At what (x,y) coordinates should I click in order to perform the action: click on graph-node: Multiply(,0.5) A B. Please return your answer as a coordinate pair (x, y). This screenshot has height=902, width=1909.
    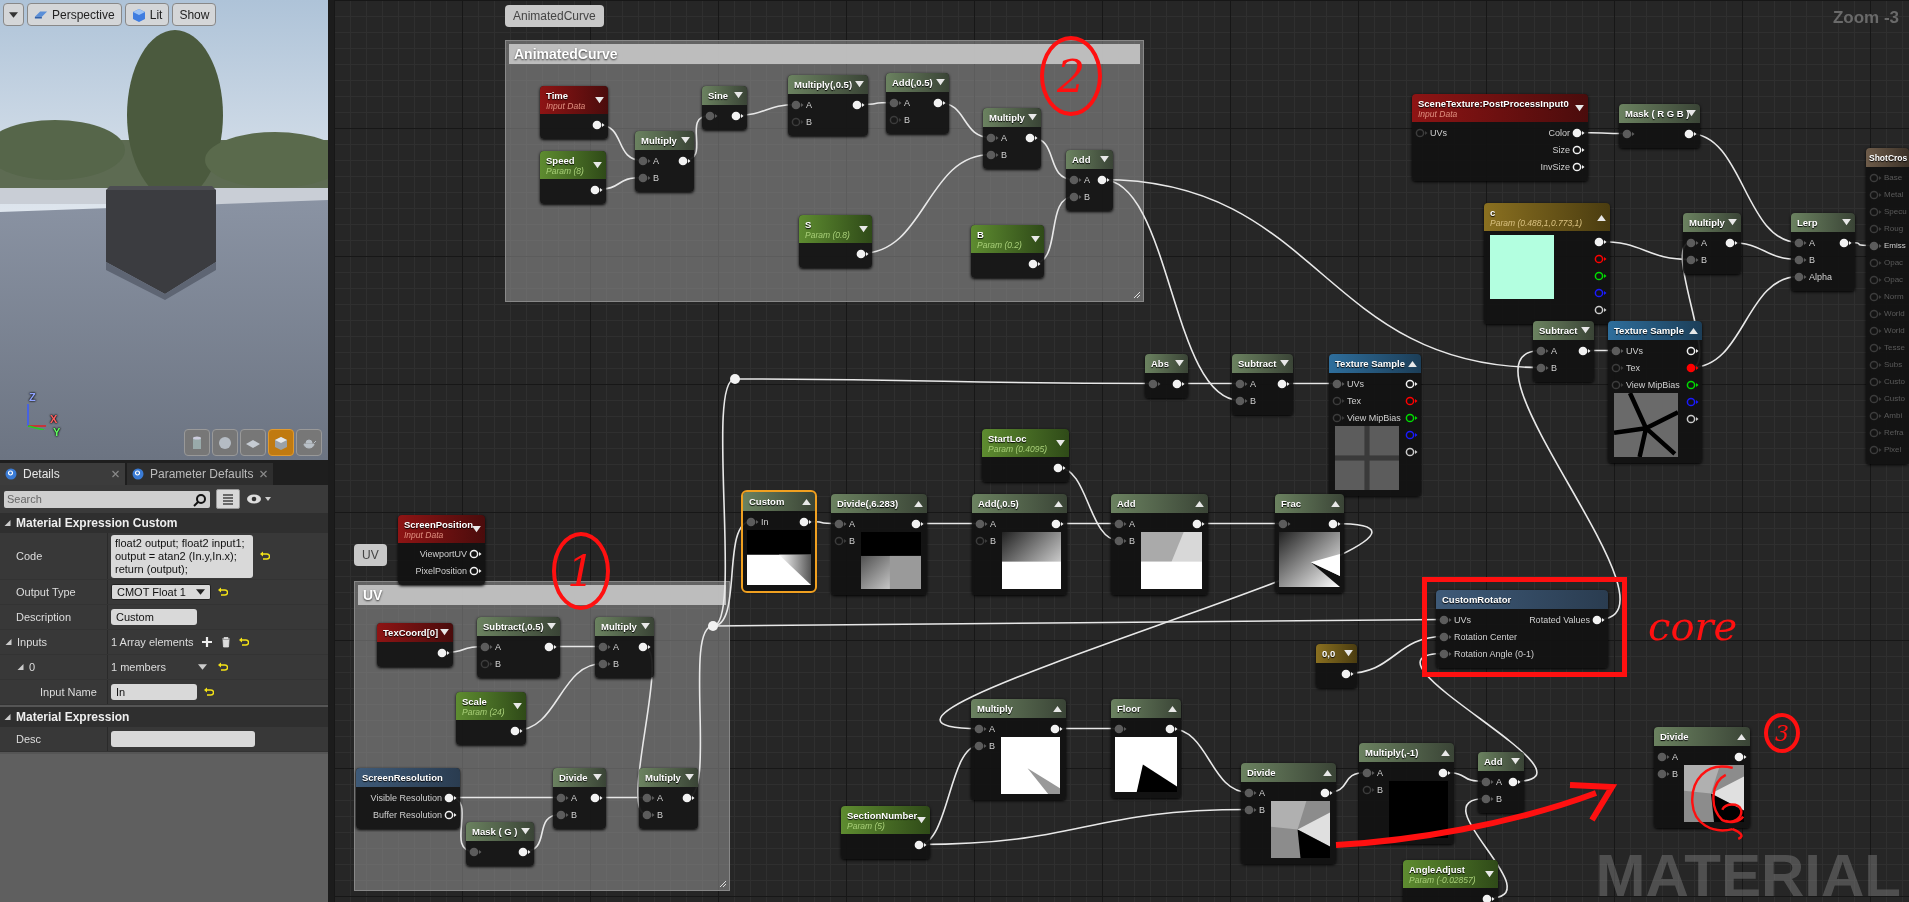
    Looking at the image, I should click on (828, 105).